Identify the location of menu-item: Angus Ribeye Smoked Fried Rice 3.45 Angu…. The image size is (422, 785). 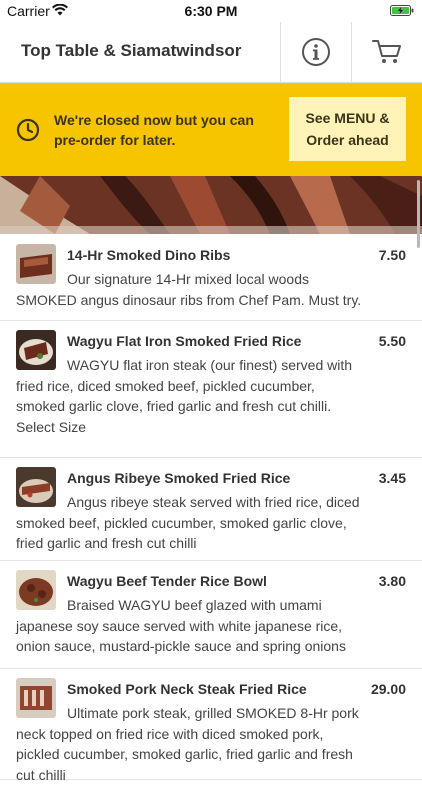
(211, 509).